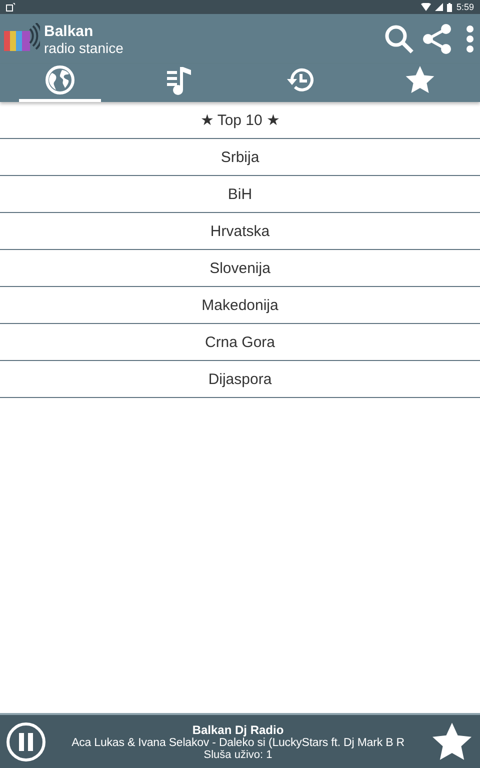  I want to click on listener-count: Sluša uživo: 1, so click(238, 754).